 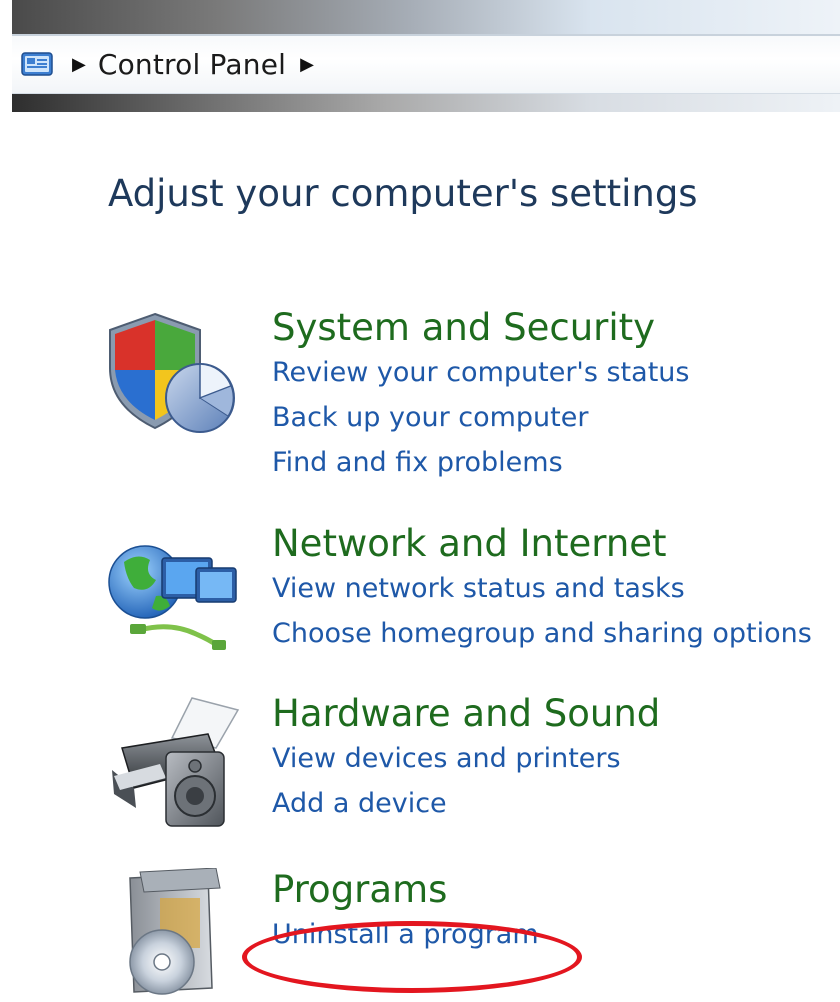 I want to click on uninstall-a-program-link: Uninstall a program, so click(x=405, y=934).